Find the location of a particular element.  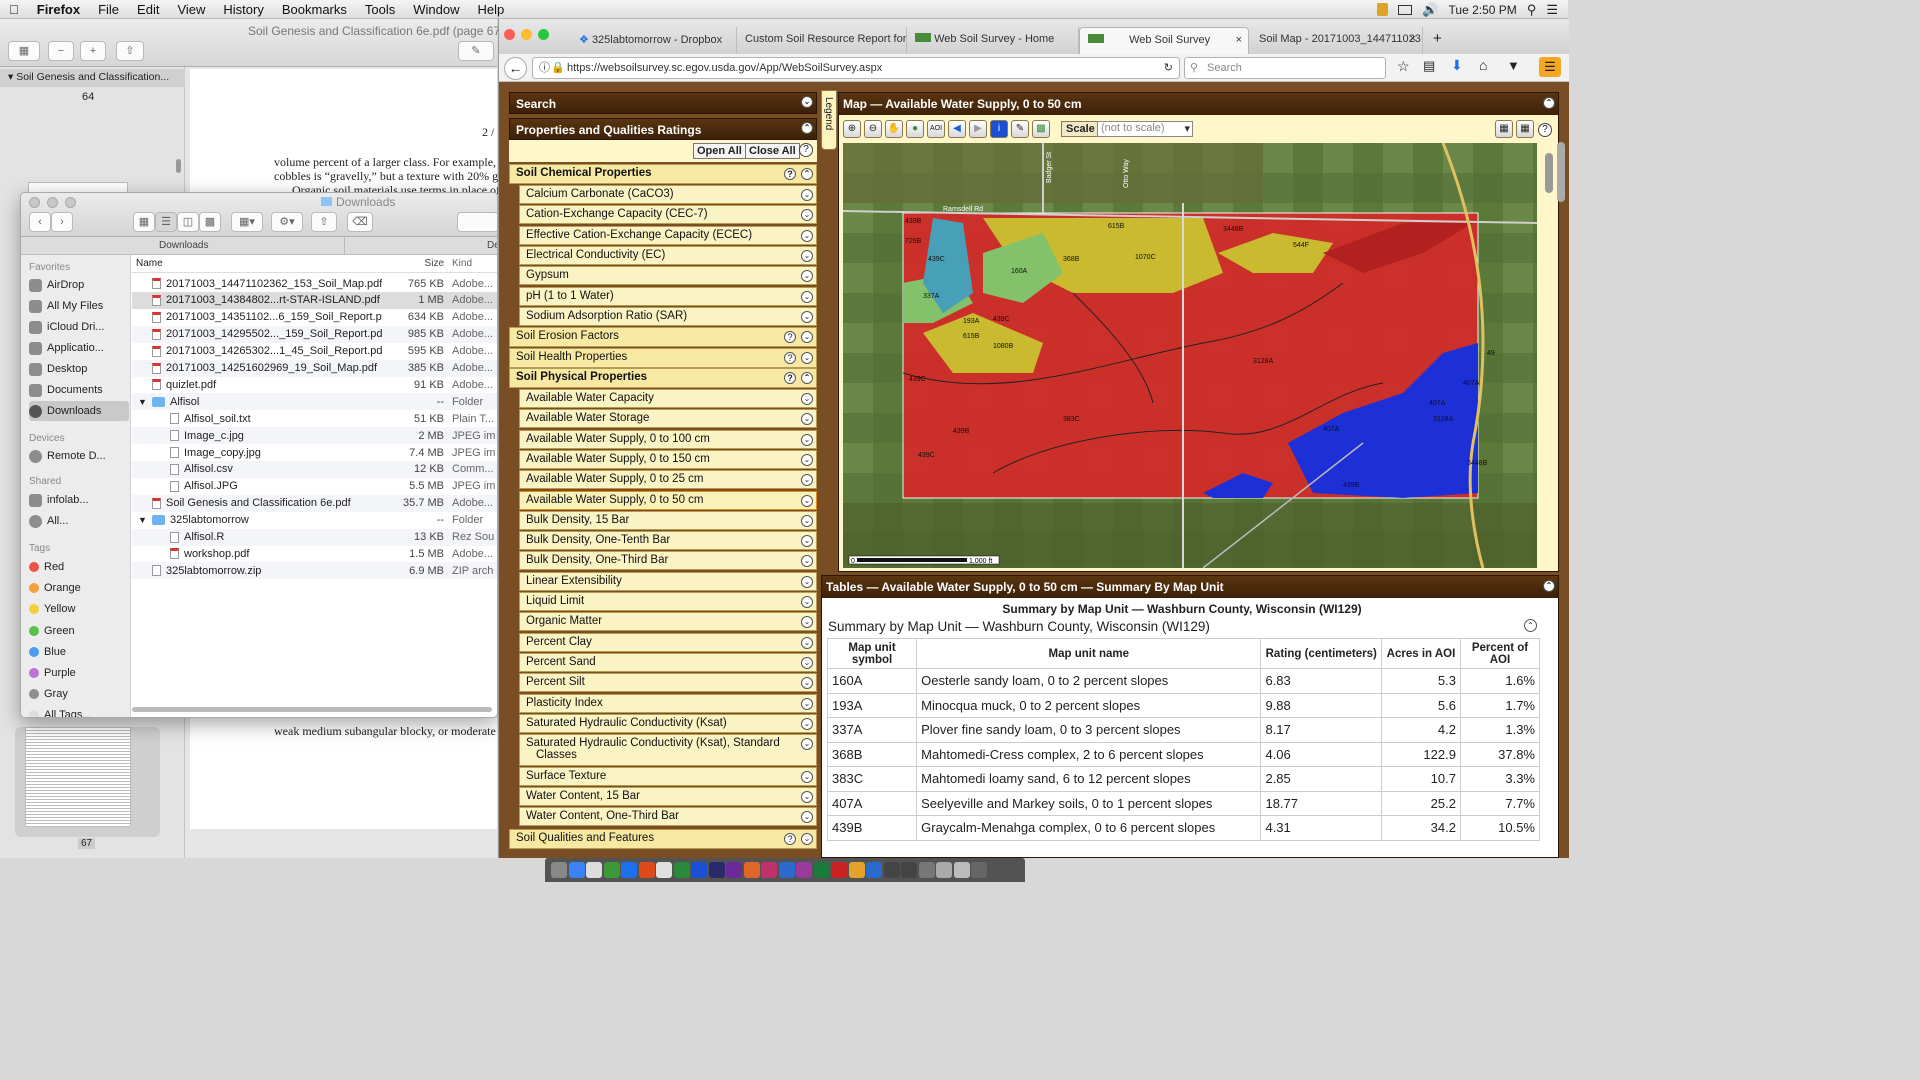

close-icon is located at coordinates (34, 202).